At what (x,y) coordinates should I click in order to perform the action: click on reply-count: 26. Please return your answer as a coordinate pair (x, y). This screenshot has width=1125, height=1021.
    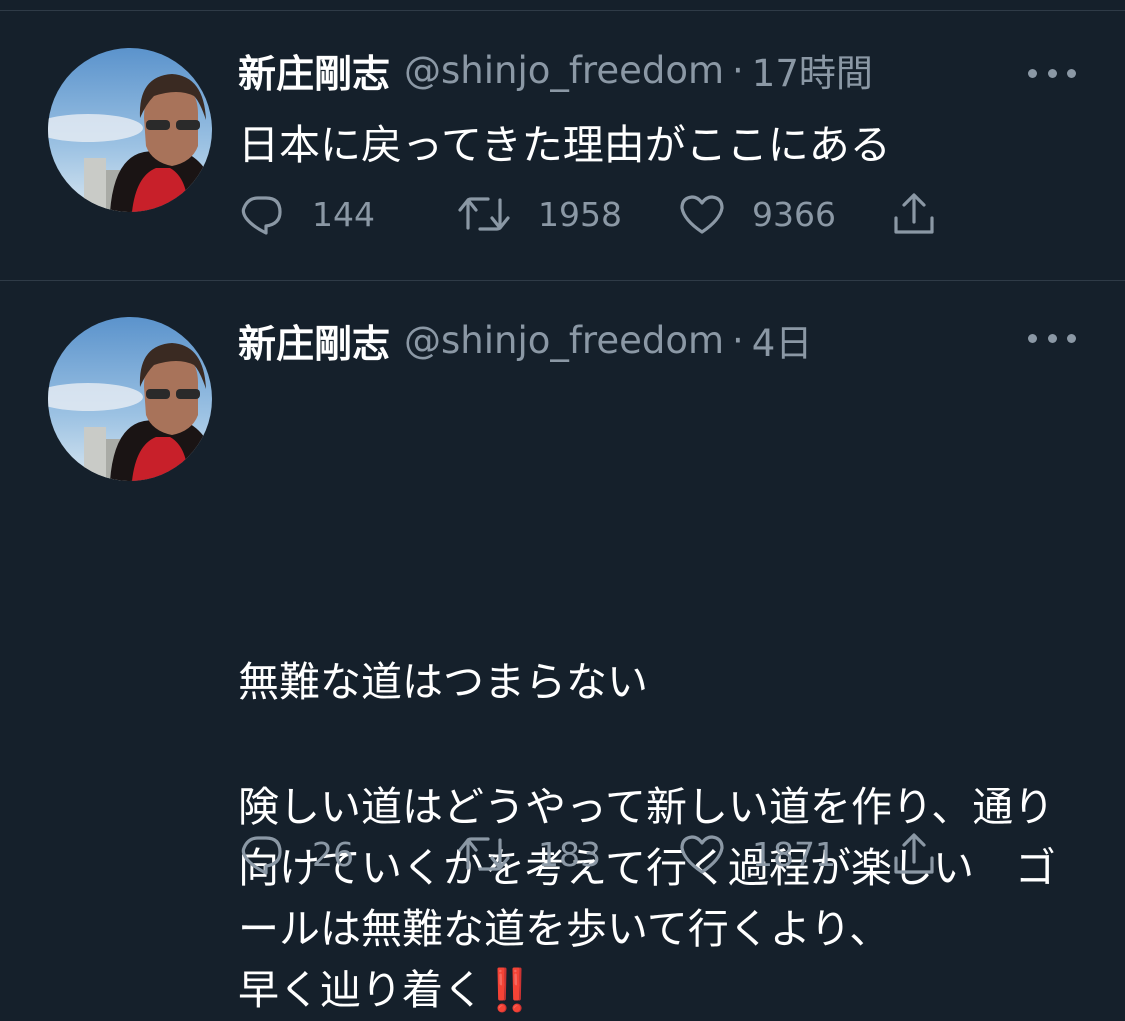
    Looking at the image, I should click on (333, 854).